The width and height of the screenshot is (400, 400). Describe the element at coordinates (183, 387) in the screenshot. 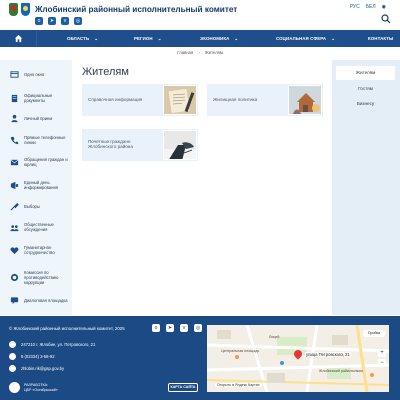

I see `sitemap-button: КАРТА САЙТА` at that location.